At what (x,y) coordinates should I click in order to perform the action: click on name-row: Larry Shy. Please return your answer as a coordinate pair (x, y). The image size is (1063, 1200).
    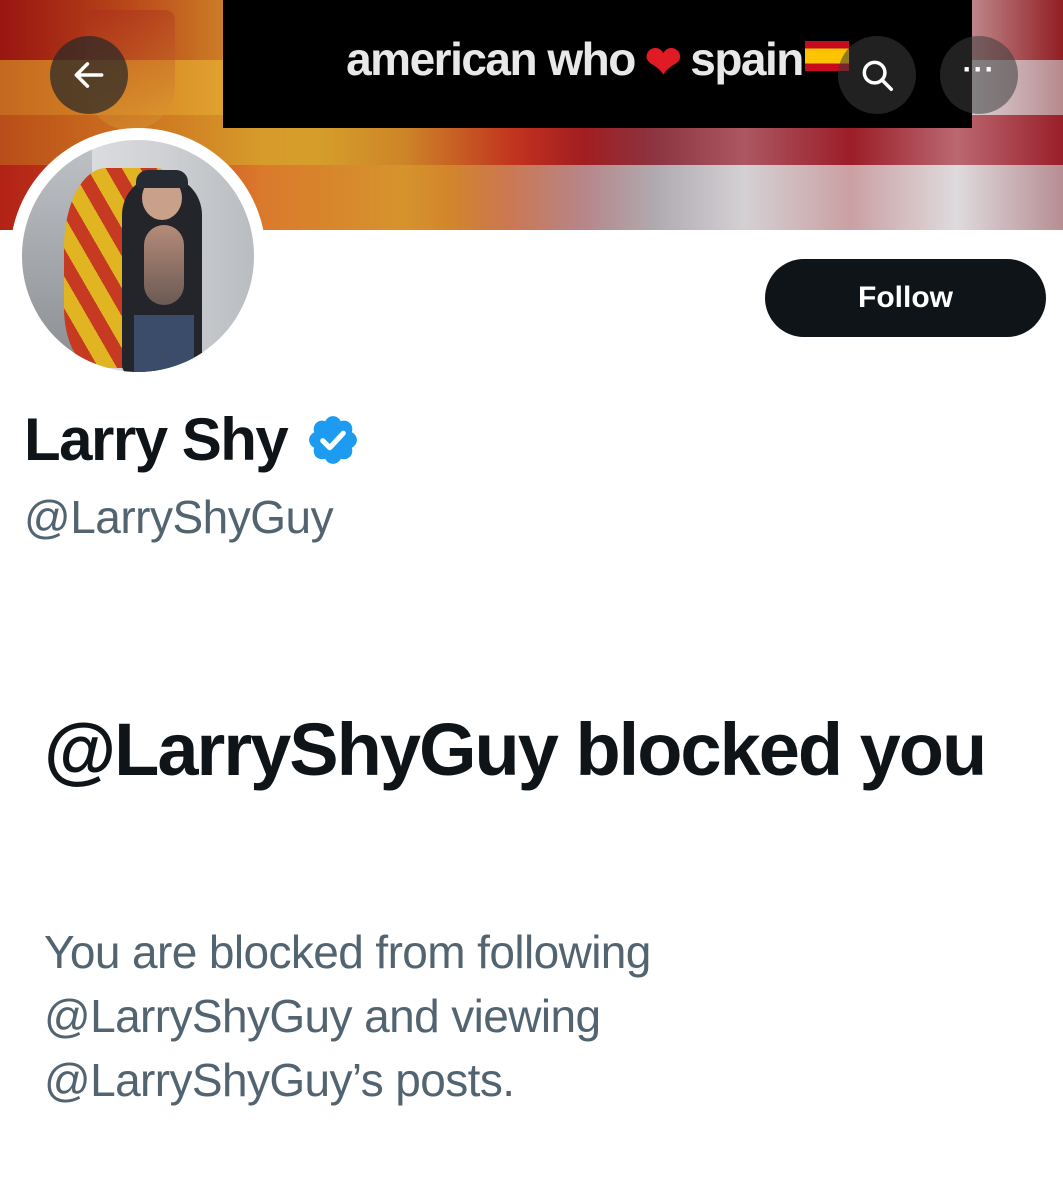
    Looking at the image, I should click on (192, 439).